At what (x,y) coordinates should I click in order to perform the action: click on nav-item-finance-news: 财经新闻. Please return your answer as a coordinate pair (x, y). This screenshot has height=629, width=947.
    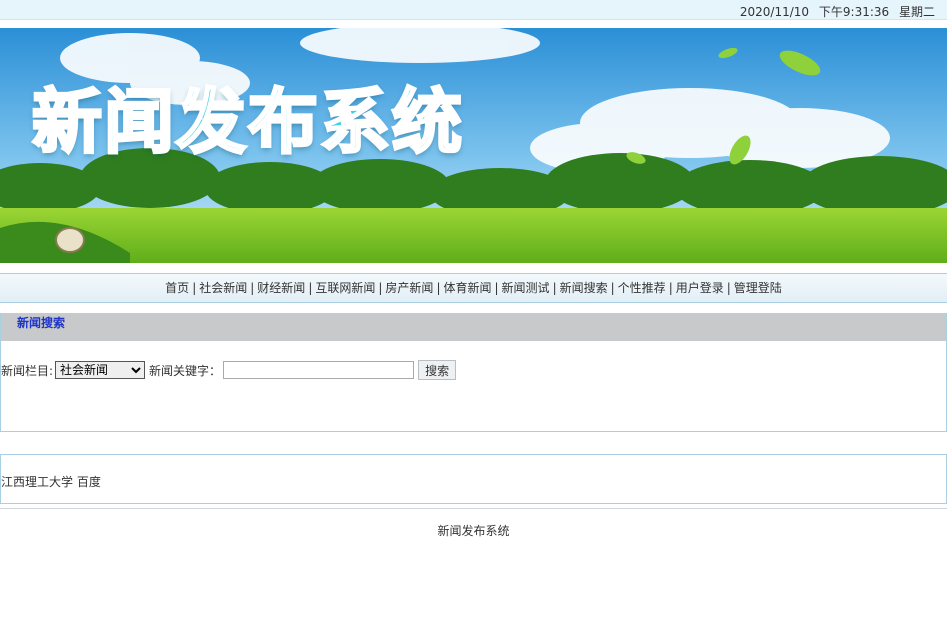
    Looking at the image, I should click on (281, 288).